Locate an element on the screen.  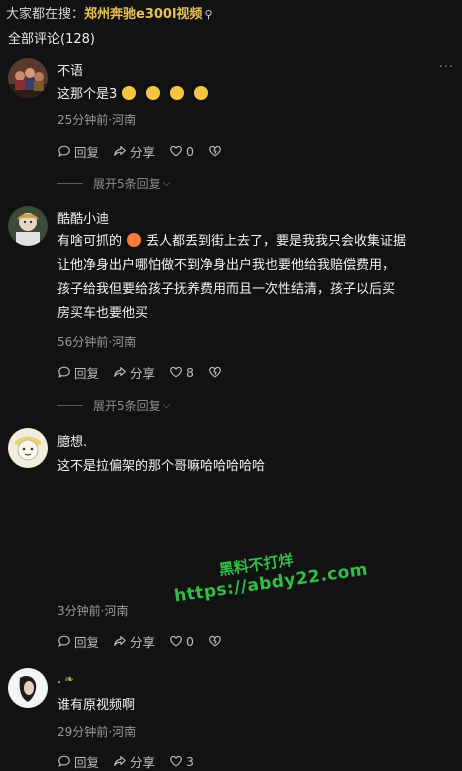
comment-time-location: 3分钟前·河南 is located at coordinates (93, 611).